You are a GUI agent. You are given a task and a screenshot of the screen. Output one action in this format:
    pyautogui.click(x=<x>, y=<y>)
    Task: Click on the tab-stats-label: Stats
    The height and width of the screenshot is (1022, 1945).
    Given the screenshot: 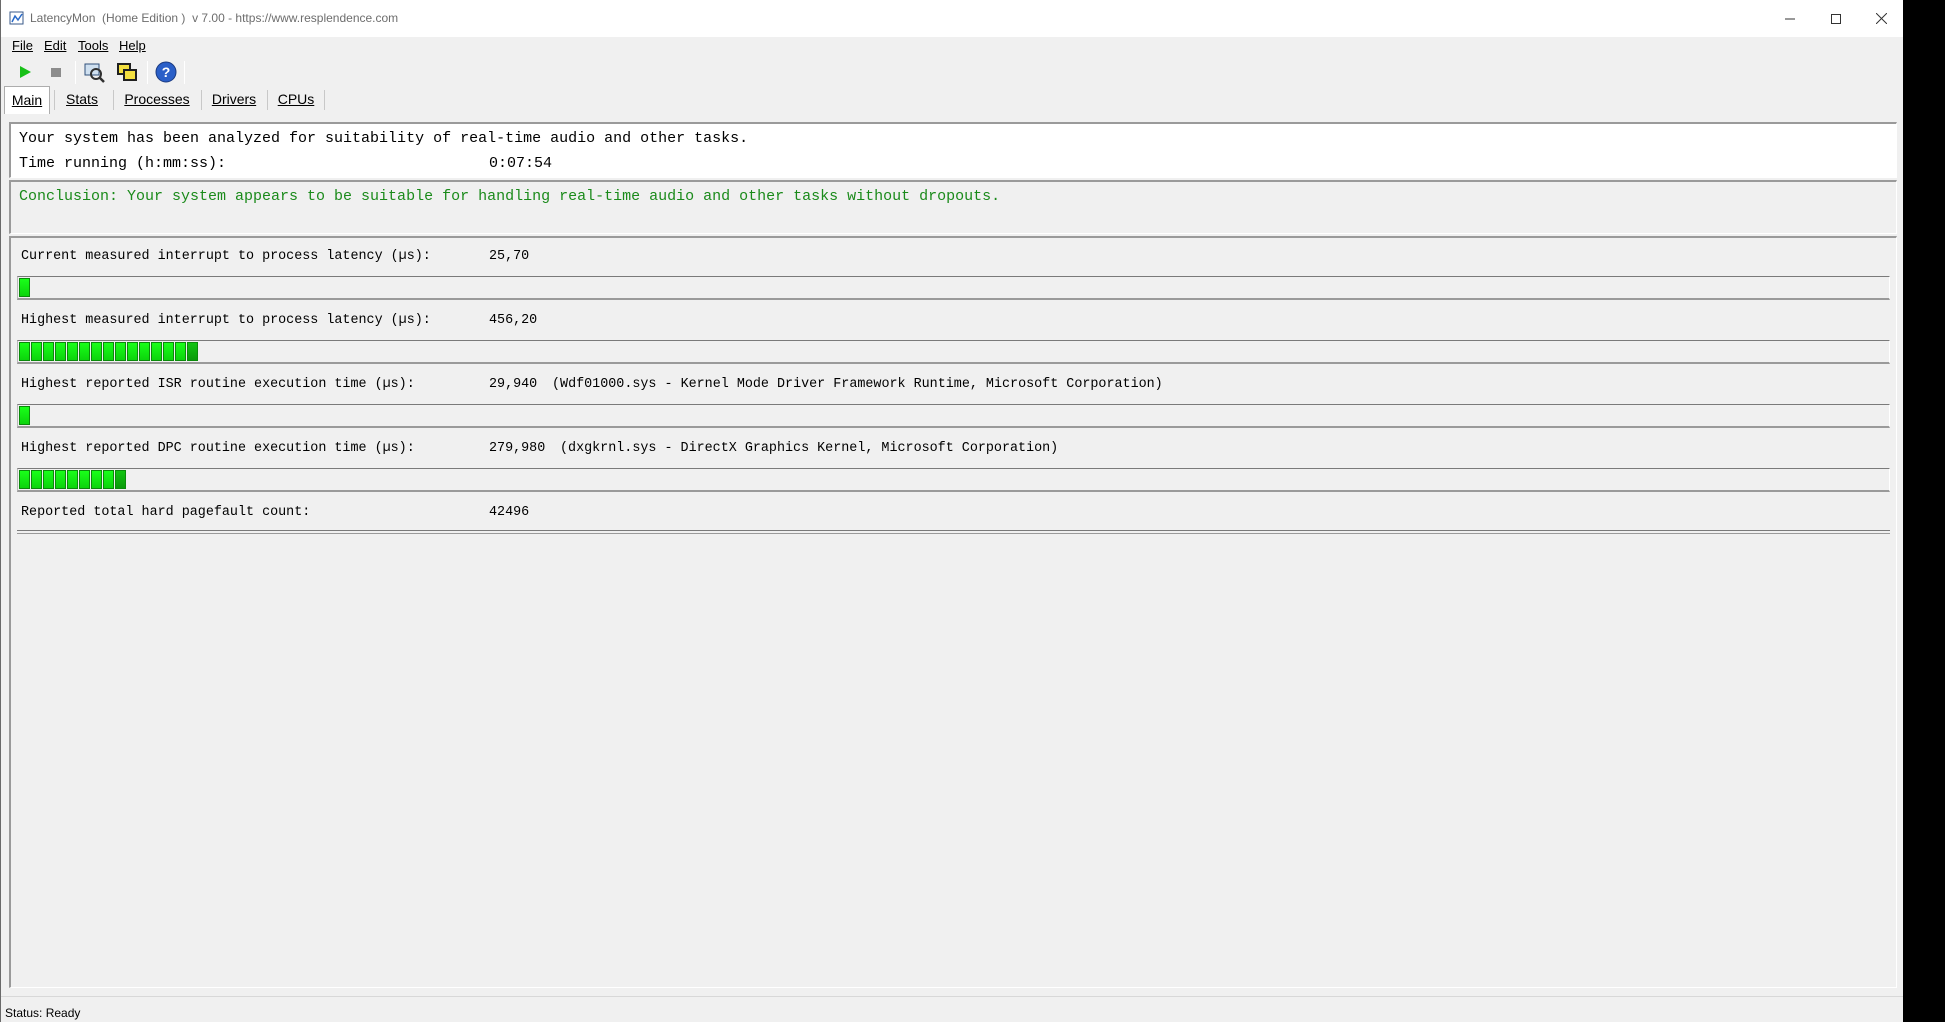 What is the action you would take?
    pyautogui.click(x=82, y=99)
    